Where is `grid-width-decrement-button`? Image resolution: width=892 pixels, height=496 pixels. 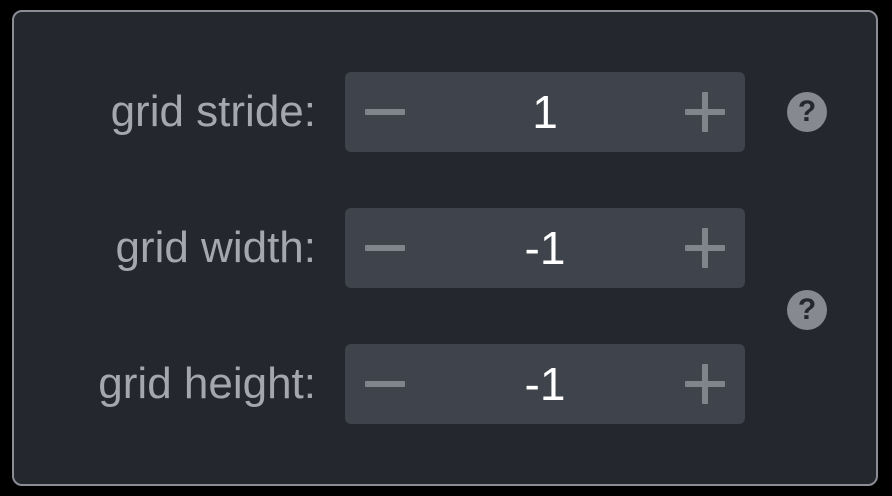 grid-width-decrement-button is located at coordinates (385, 248).